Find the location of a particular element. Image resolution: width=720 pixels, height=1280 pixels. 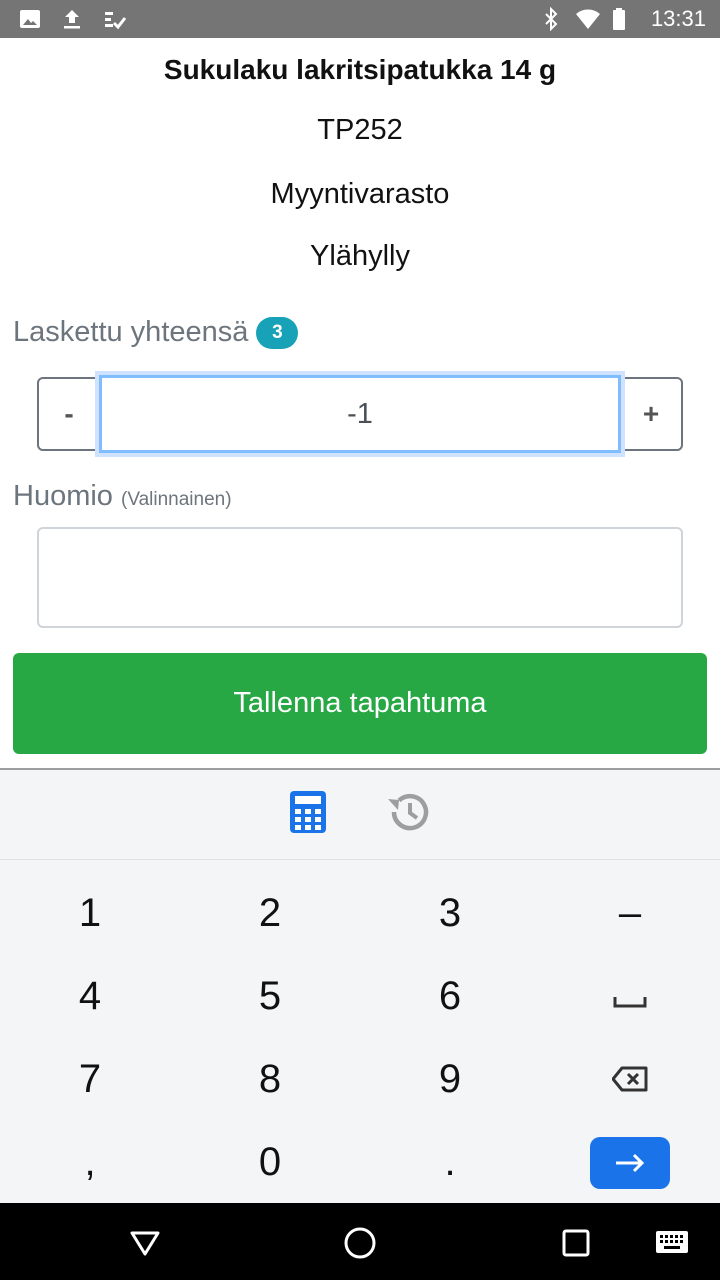

key-enter is located at coordinates (630, 1162).